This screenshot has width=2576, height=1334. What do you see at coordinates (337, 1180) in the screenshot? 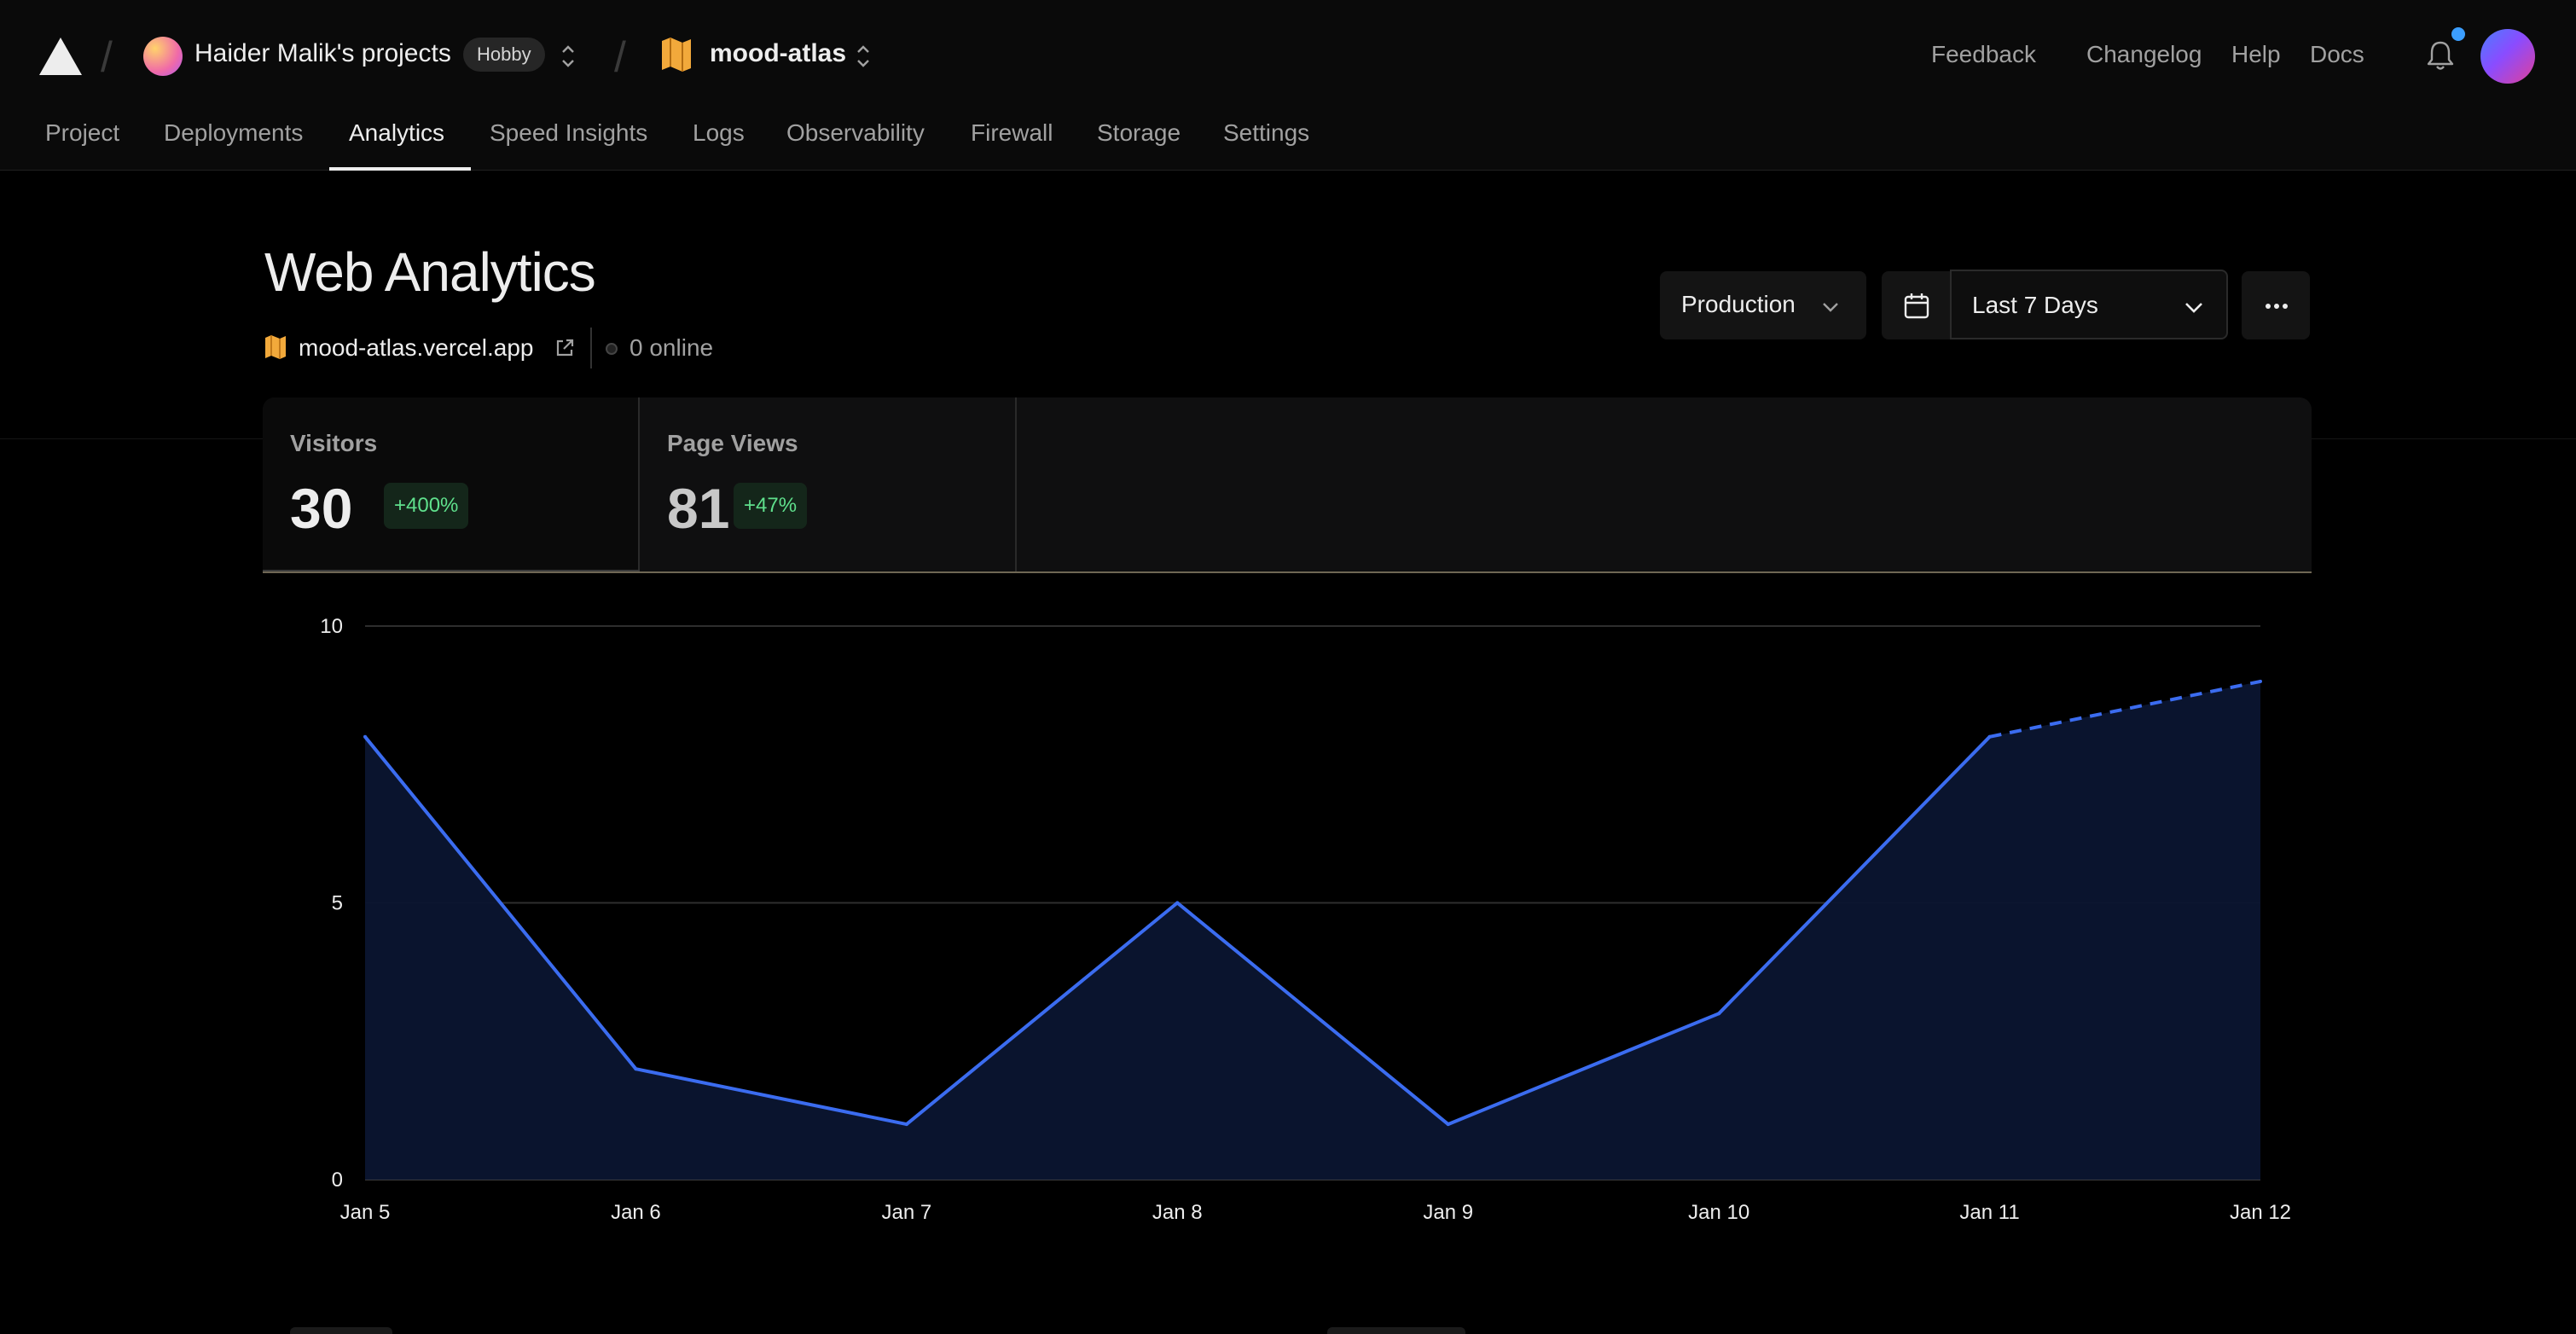
I see `y-tick-label: 0` at bounding box center [337, 1180].